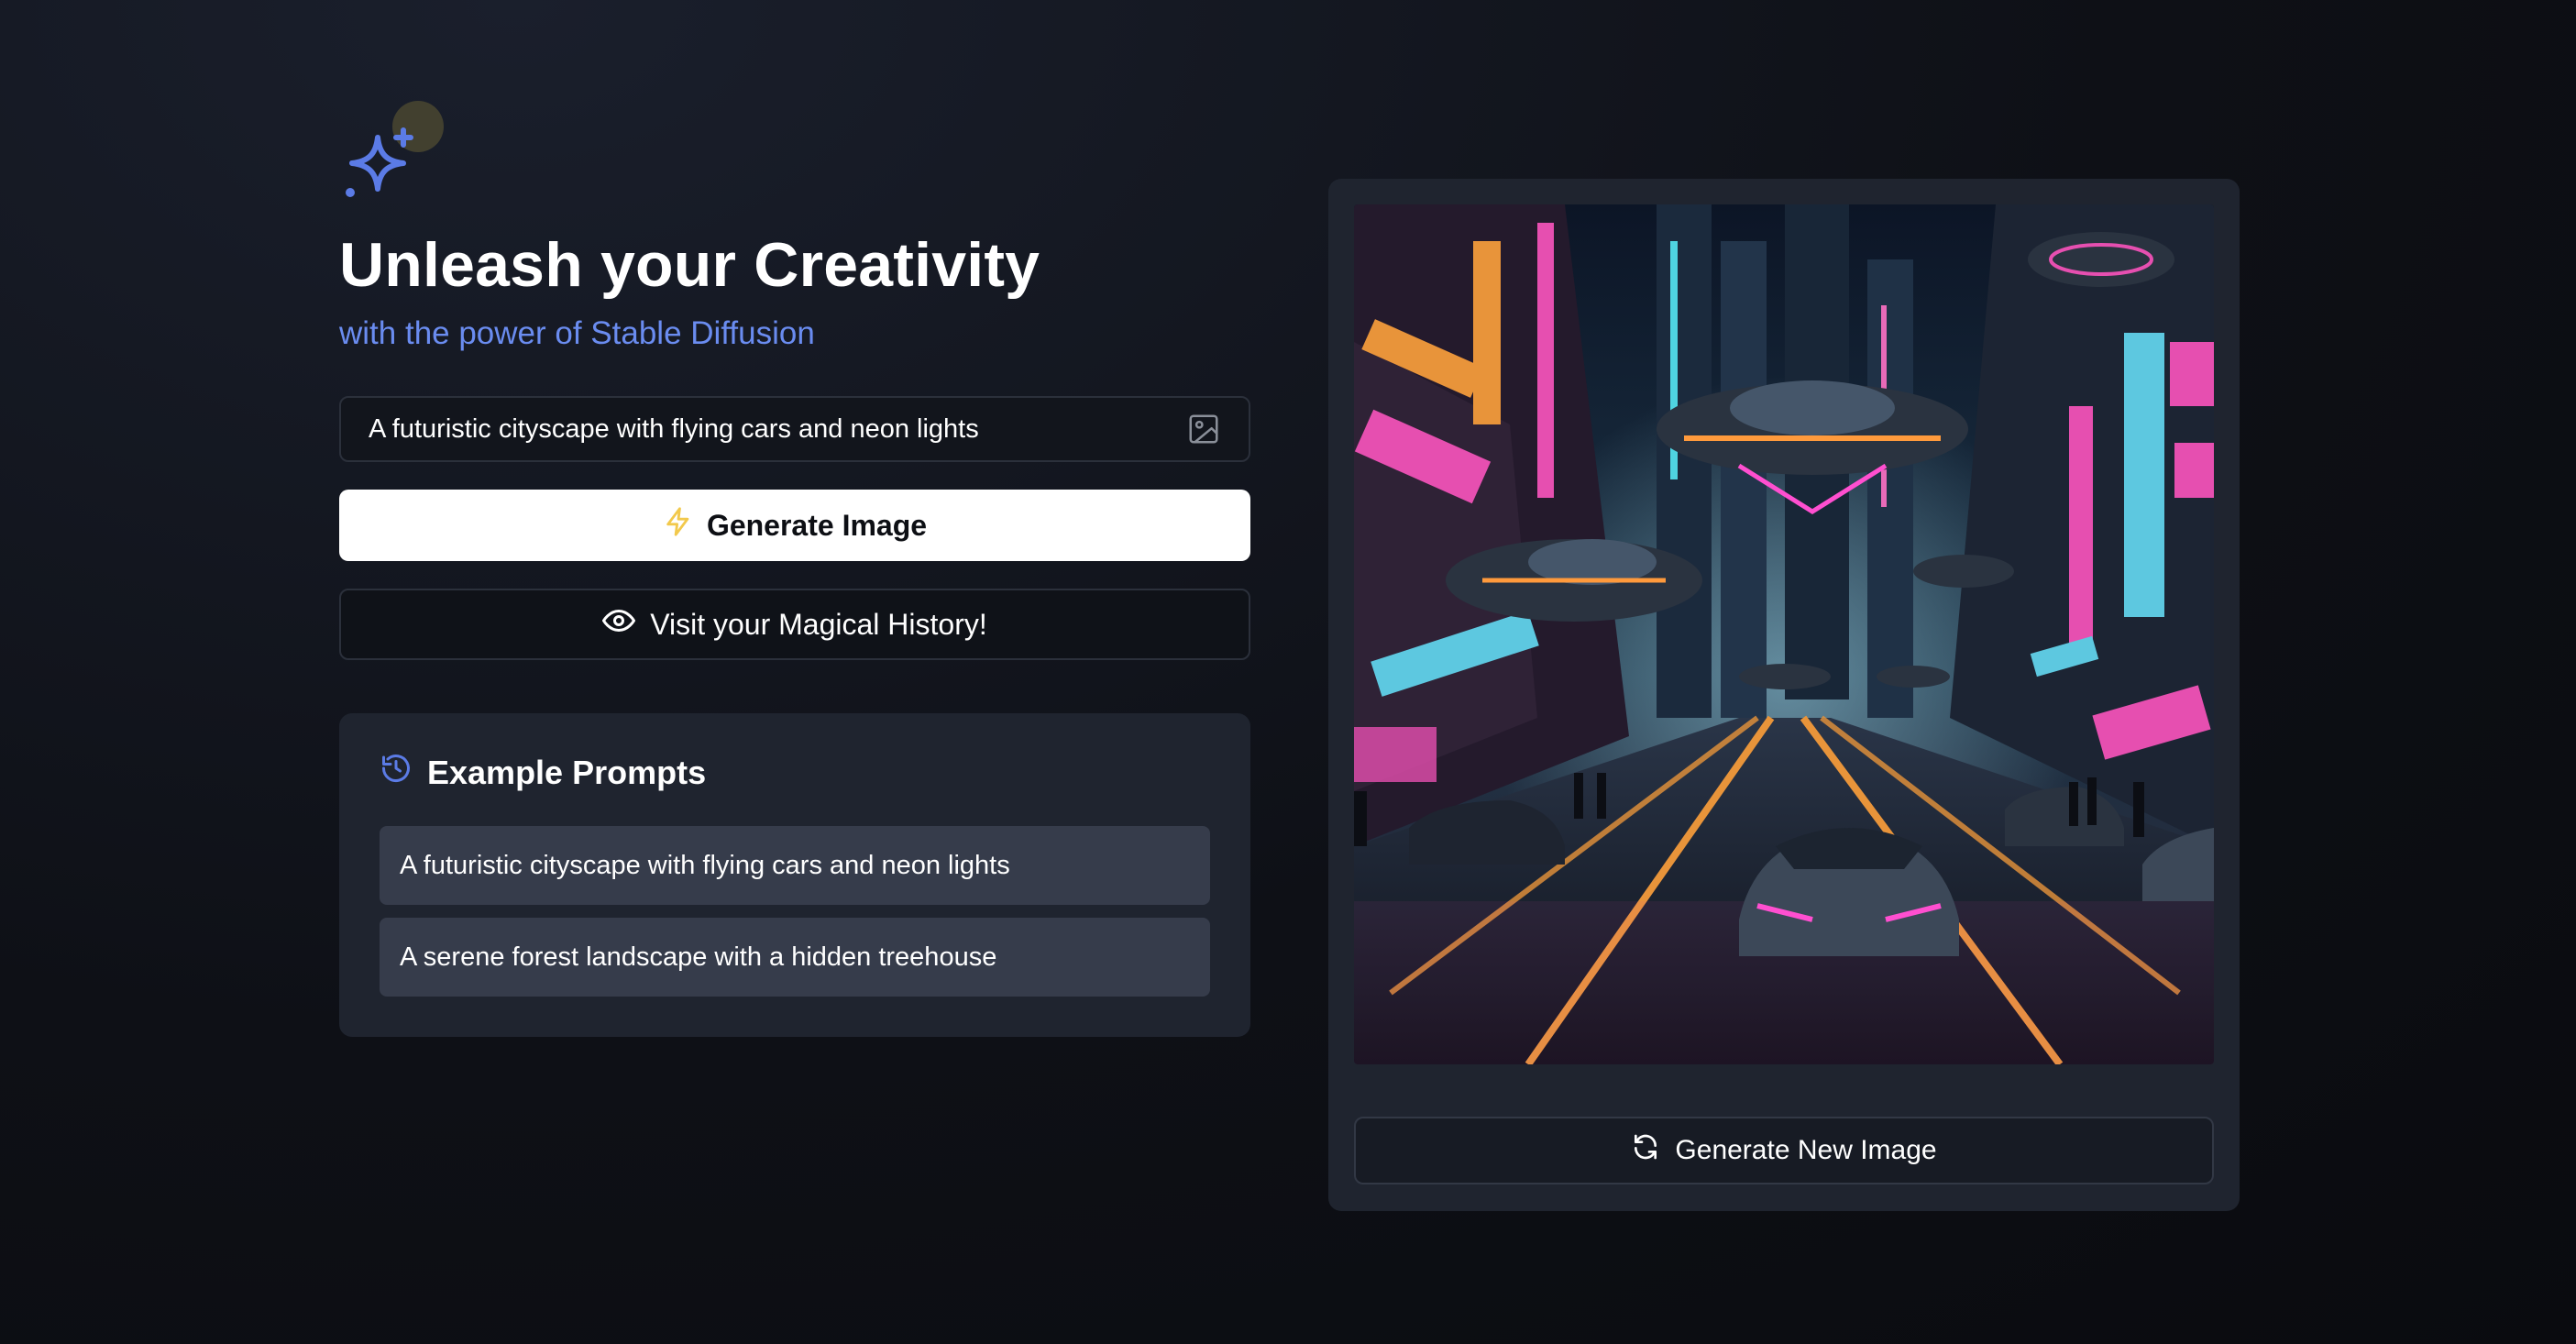 Image resolution: width=2576 pixels, height=1344 pixels. Describe the element at coordinates (567, 772) in the screenshot. I see `example-prompts-title: Example Prompts` at that location.